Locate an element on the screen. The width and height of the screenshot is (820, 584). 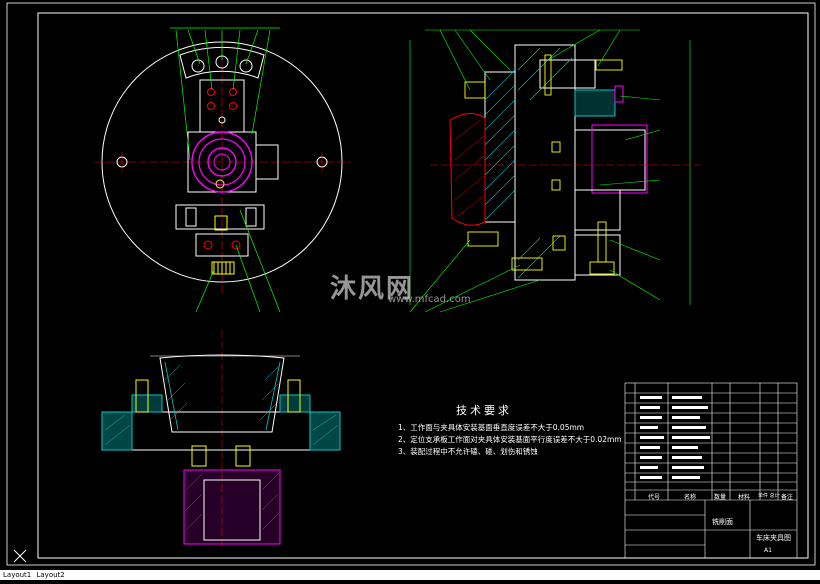
tech-requirements-title: 技术要求 is located at coordinates (484, 410).